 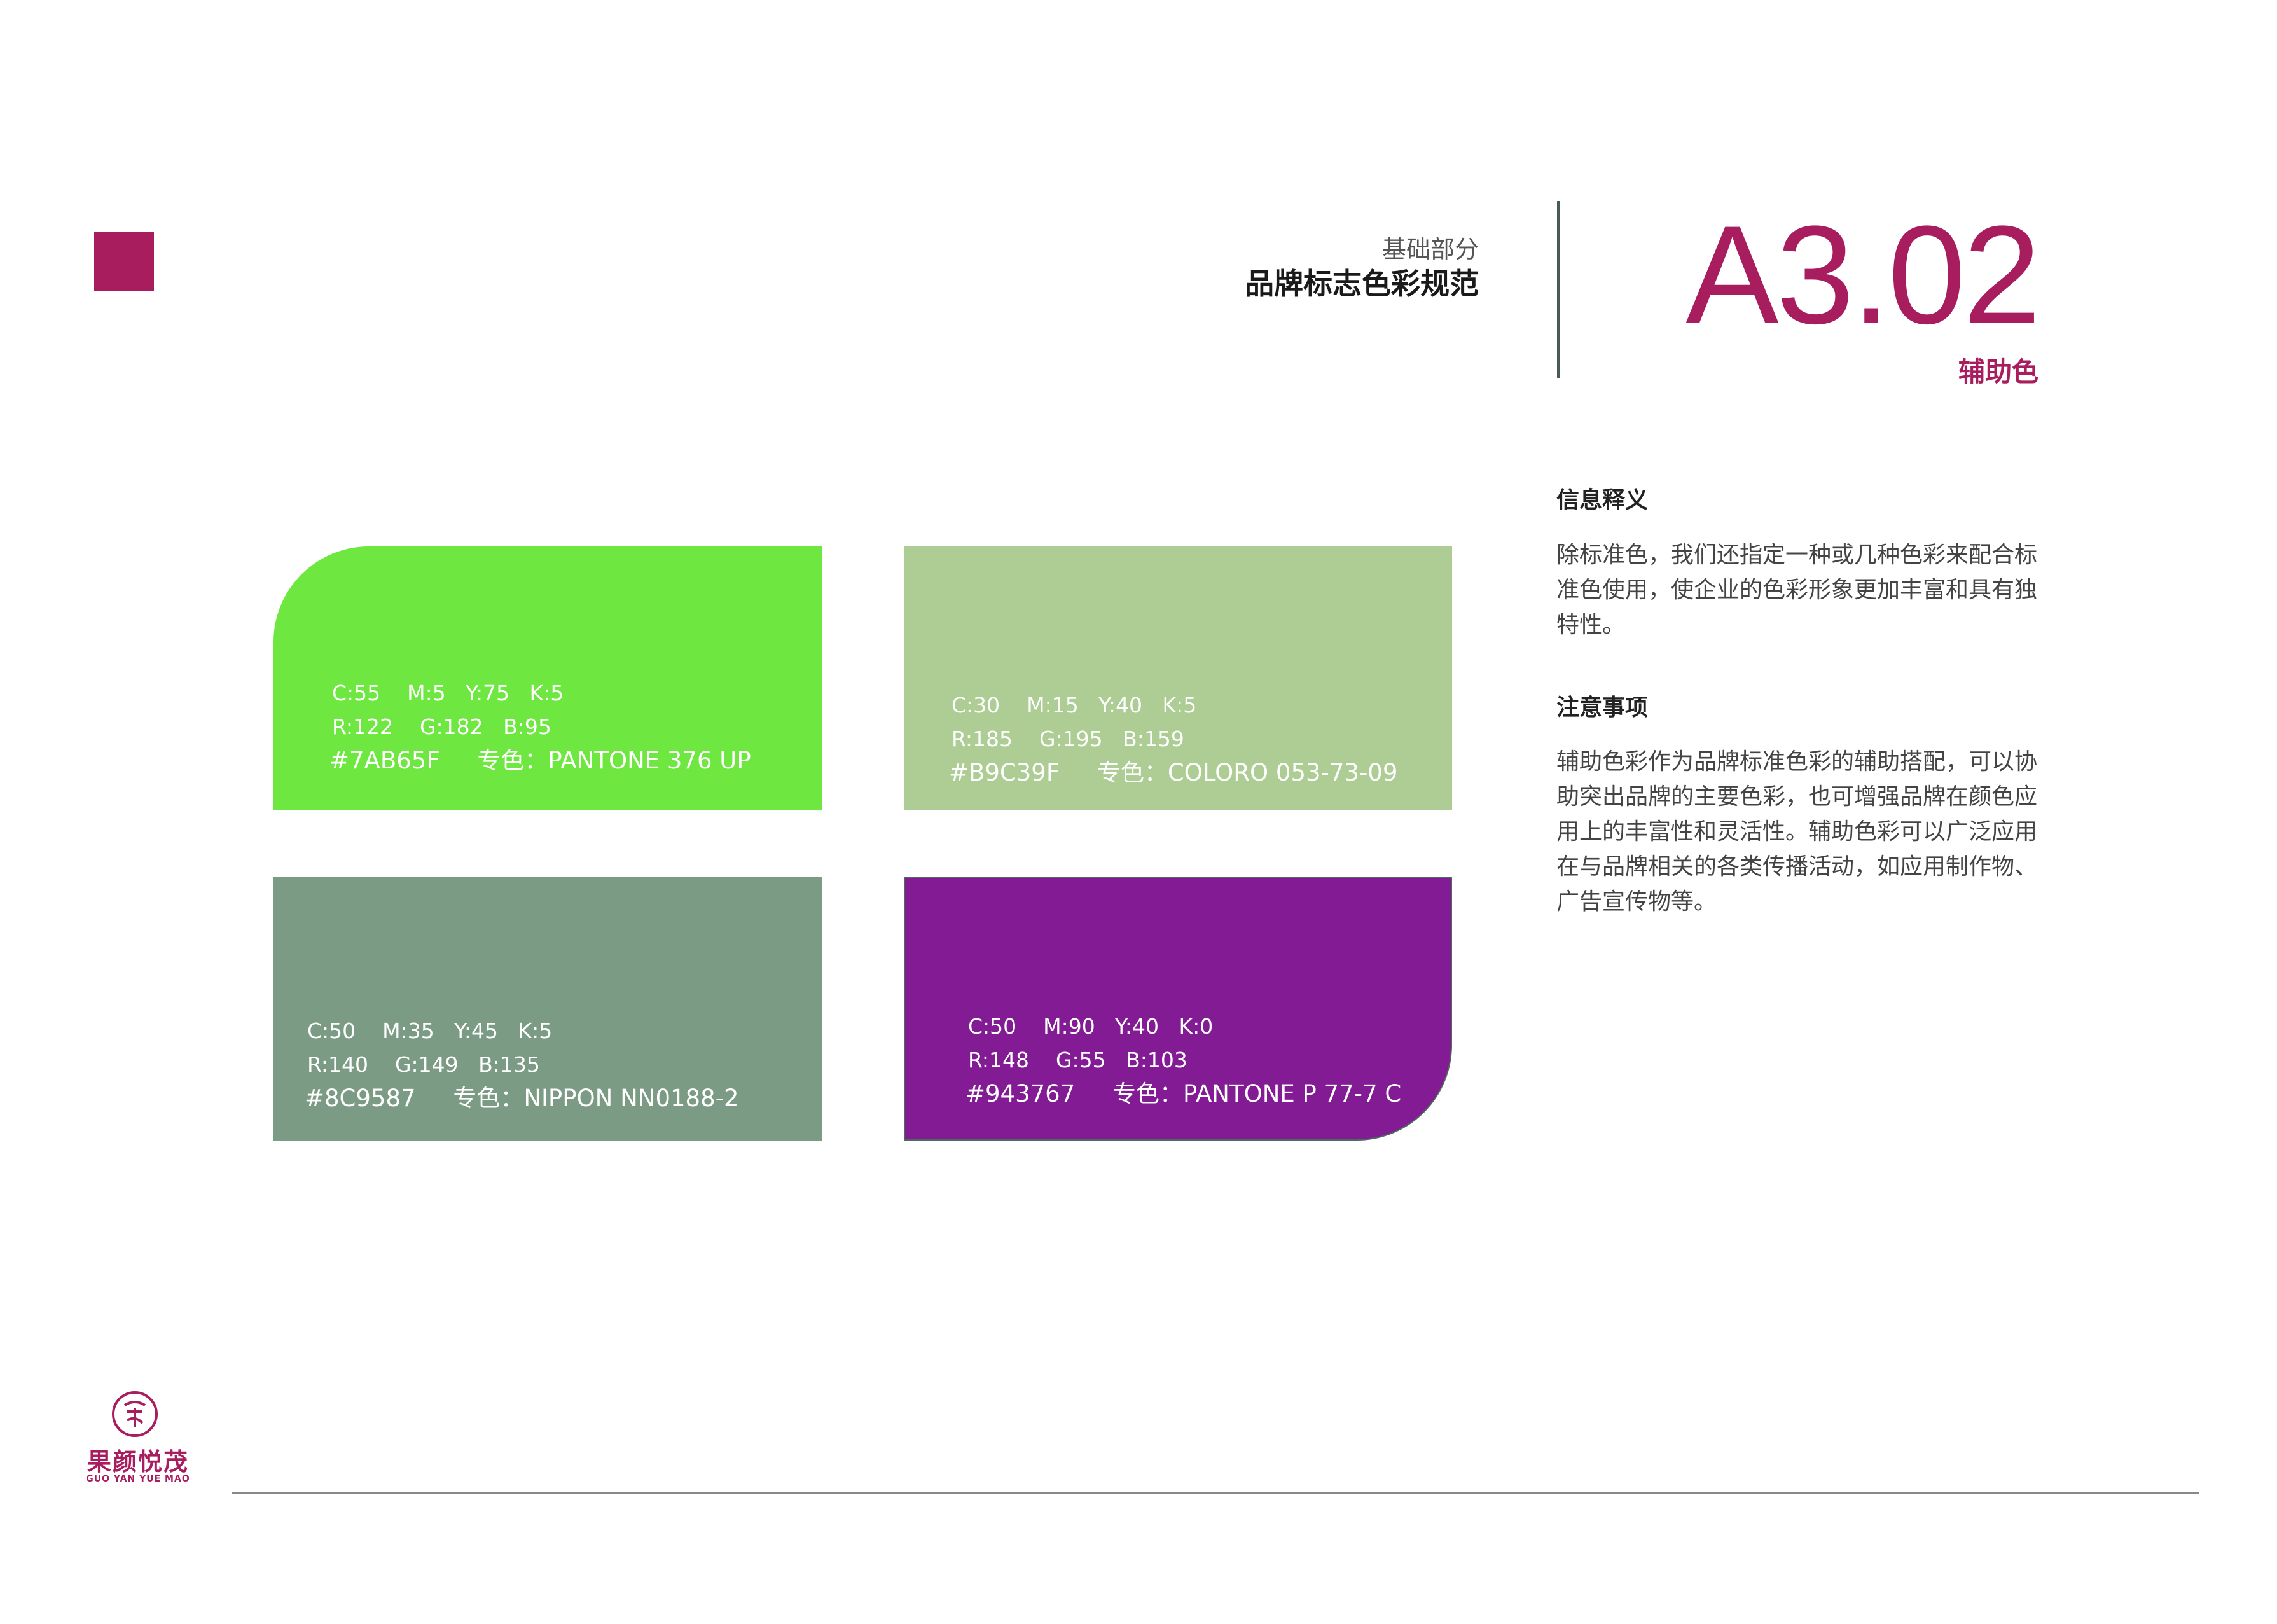 I want to click on swatch-hex-spot: #B9C39F 专色：COLORO 053-73-09, so click(x=1173, y=772).